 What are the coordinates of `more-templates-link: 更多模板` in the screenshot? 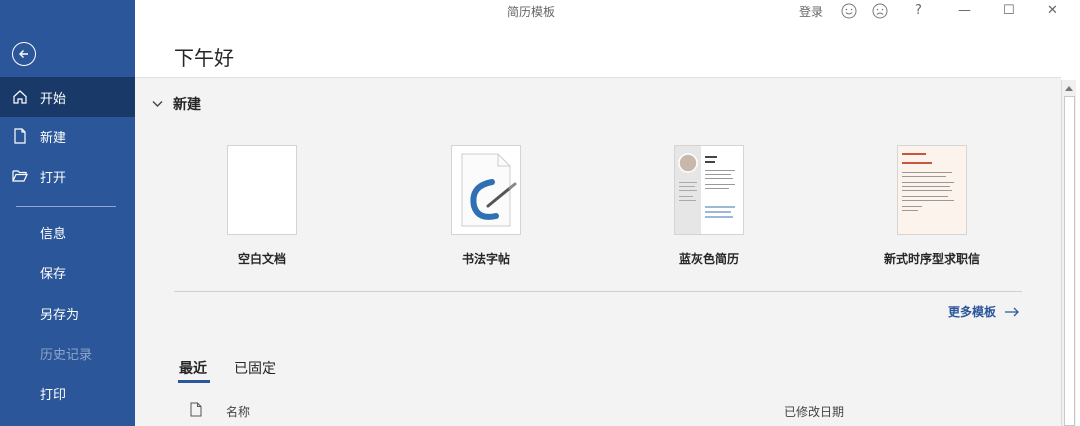 It's located at (984, 311).